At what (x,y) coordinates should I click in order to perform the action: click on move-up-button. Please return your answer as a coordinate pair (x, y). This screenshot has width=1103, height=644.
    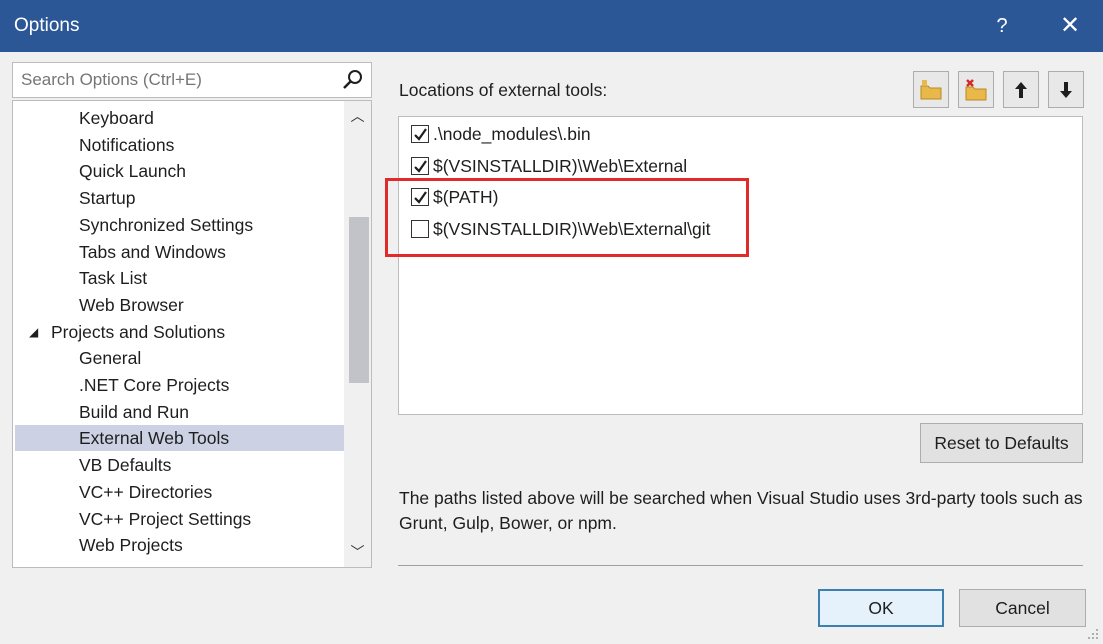
    Looking at the image, I should click on (1021, 89).